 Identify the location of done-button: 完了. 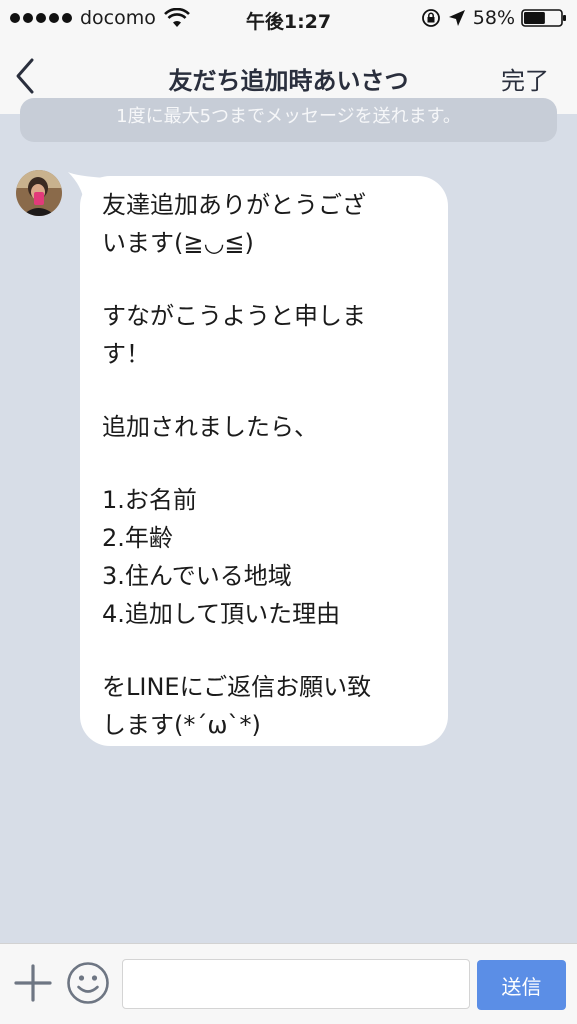
(525, 78).